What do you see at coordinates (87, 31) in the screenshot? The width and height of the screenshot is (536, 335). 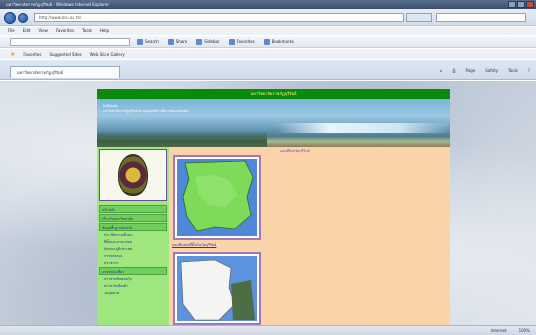 I see `menu-tools: Tools` at bounding box center [87, 31].